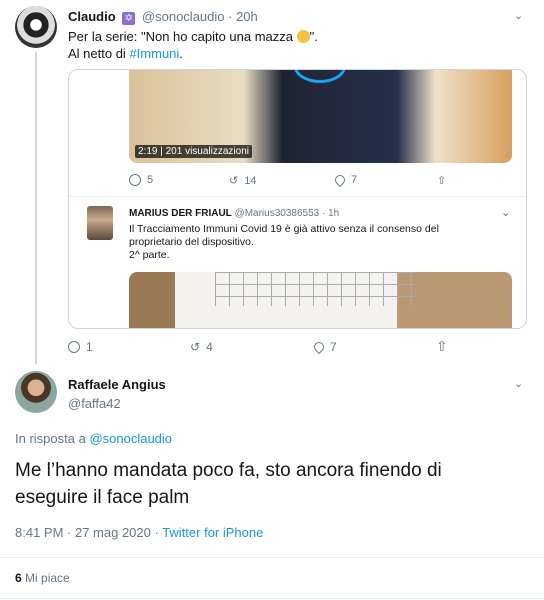  What do you see at coordinates (102, 497) in the screenshot?
I see `reply-text-line2: eseguire il face palm` at bounding box center [102, 497].